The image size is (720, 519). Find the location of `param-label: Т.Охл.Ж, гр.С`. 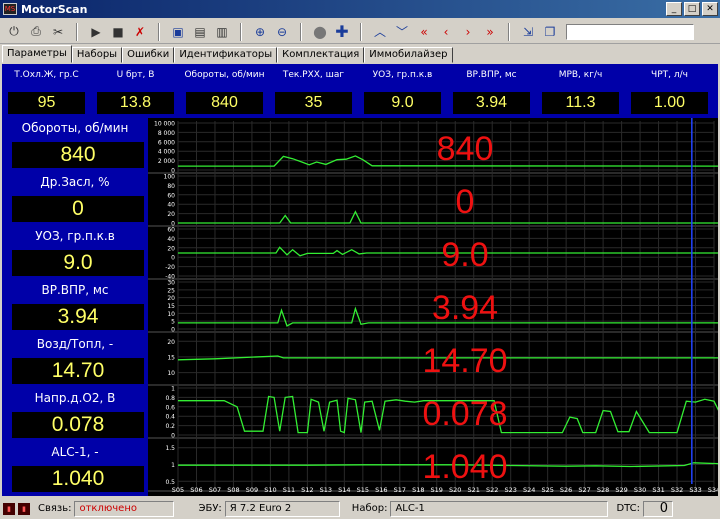

param-label: Т.Охл.Ж, гр.С is located at coordinates (46, 75).